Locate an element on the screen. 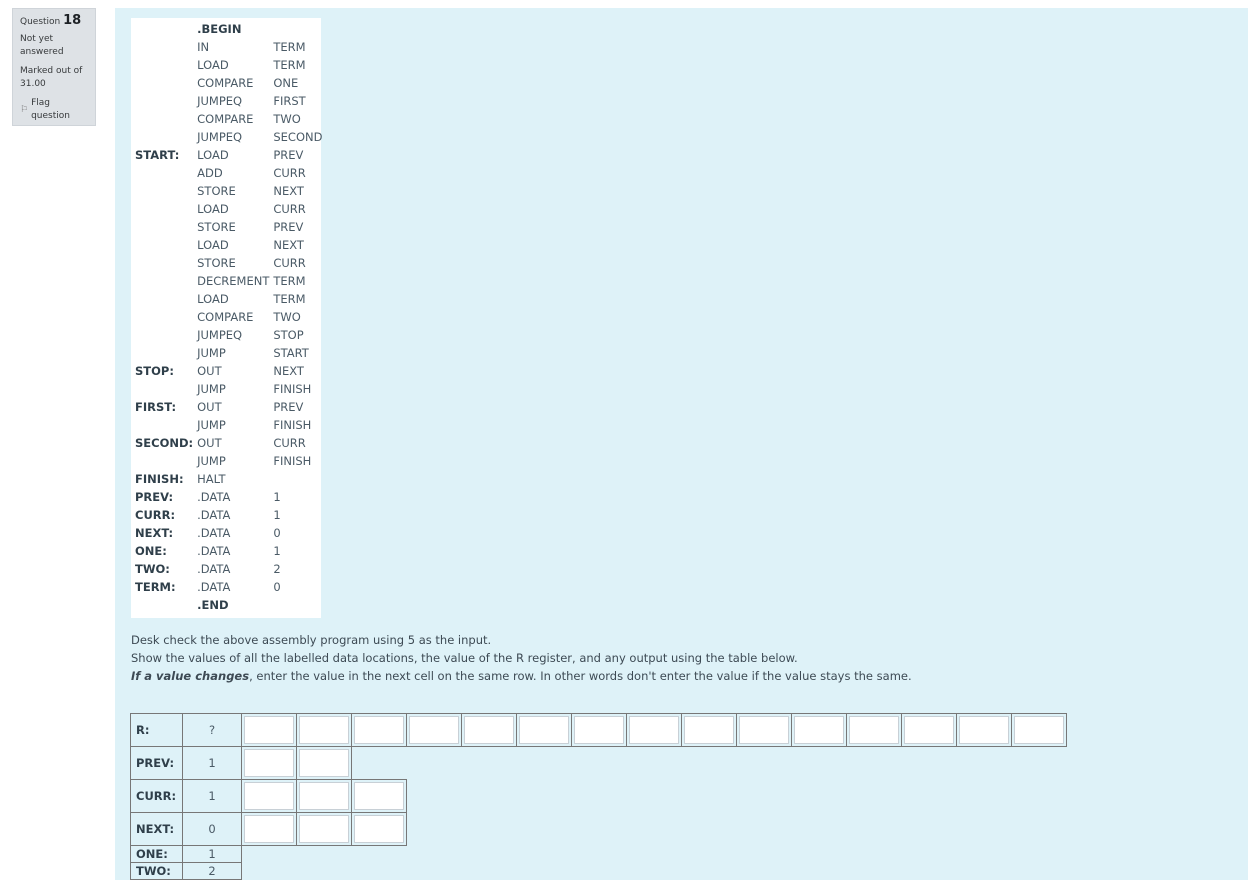 The height and width of the screenshot is (880, 1248). line-operand: FINISH is located at coordinates (292, 461).